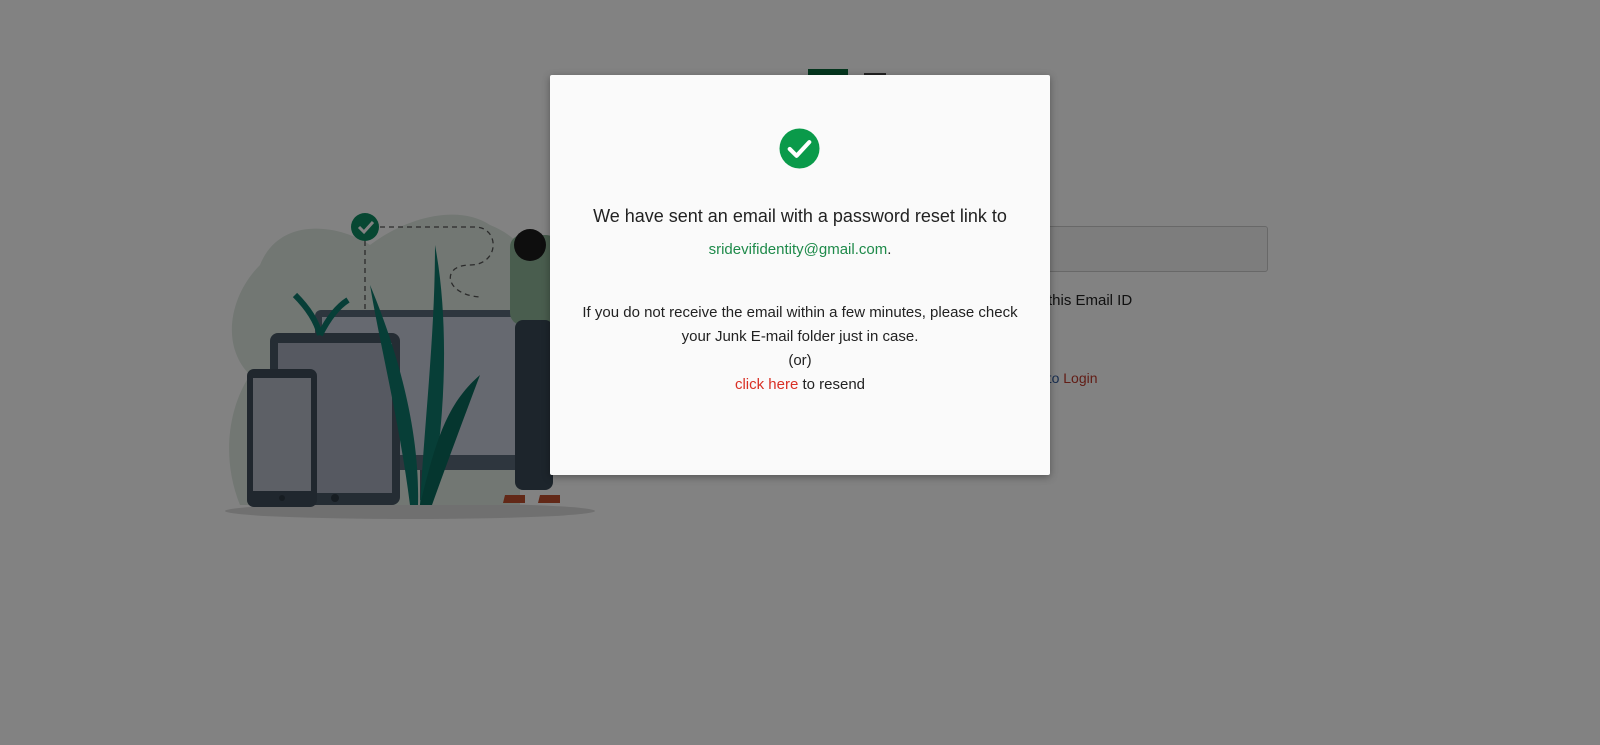 The image size is (1600, 745). I want to click on check-circle-icon, so click(799, 148).